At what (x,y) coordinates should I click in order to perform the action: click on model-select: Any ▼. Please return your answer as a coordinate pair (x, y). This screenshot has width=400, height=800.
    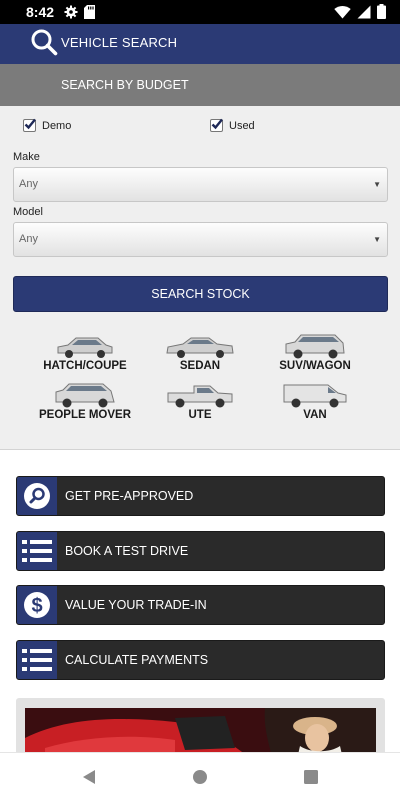
    Looking at the image, I should click on (200, 239).